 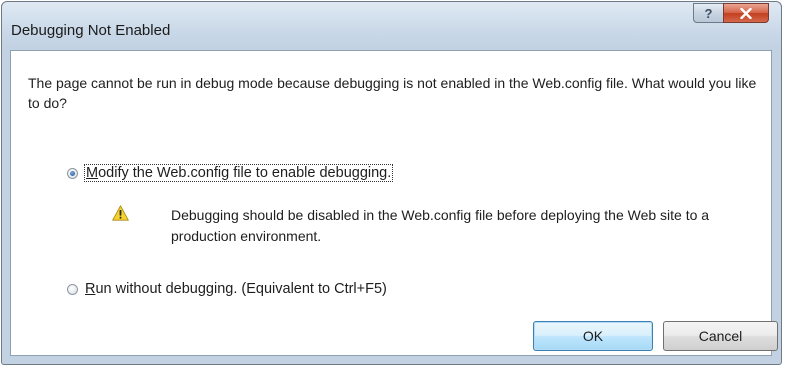 I want to click on help-icon: ?, so click(x=708, y=13).